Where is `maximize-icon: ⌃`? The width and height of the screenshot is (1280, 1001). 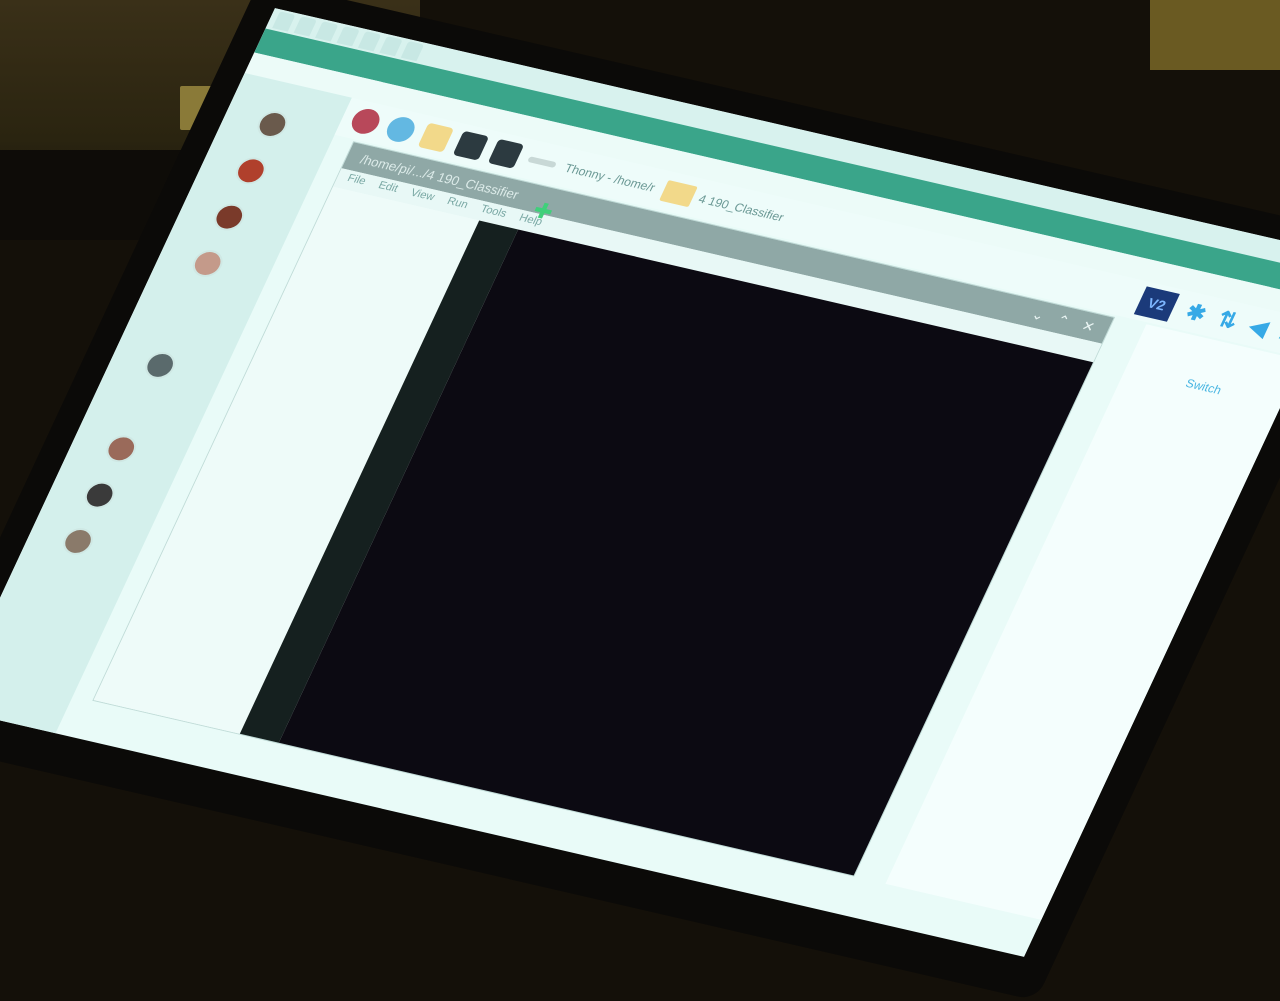
maximize-icon: ⌃ is located at coordinates (1063, 320).